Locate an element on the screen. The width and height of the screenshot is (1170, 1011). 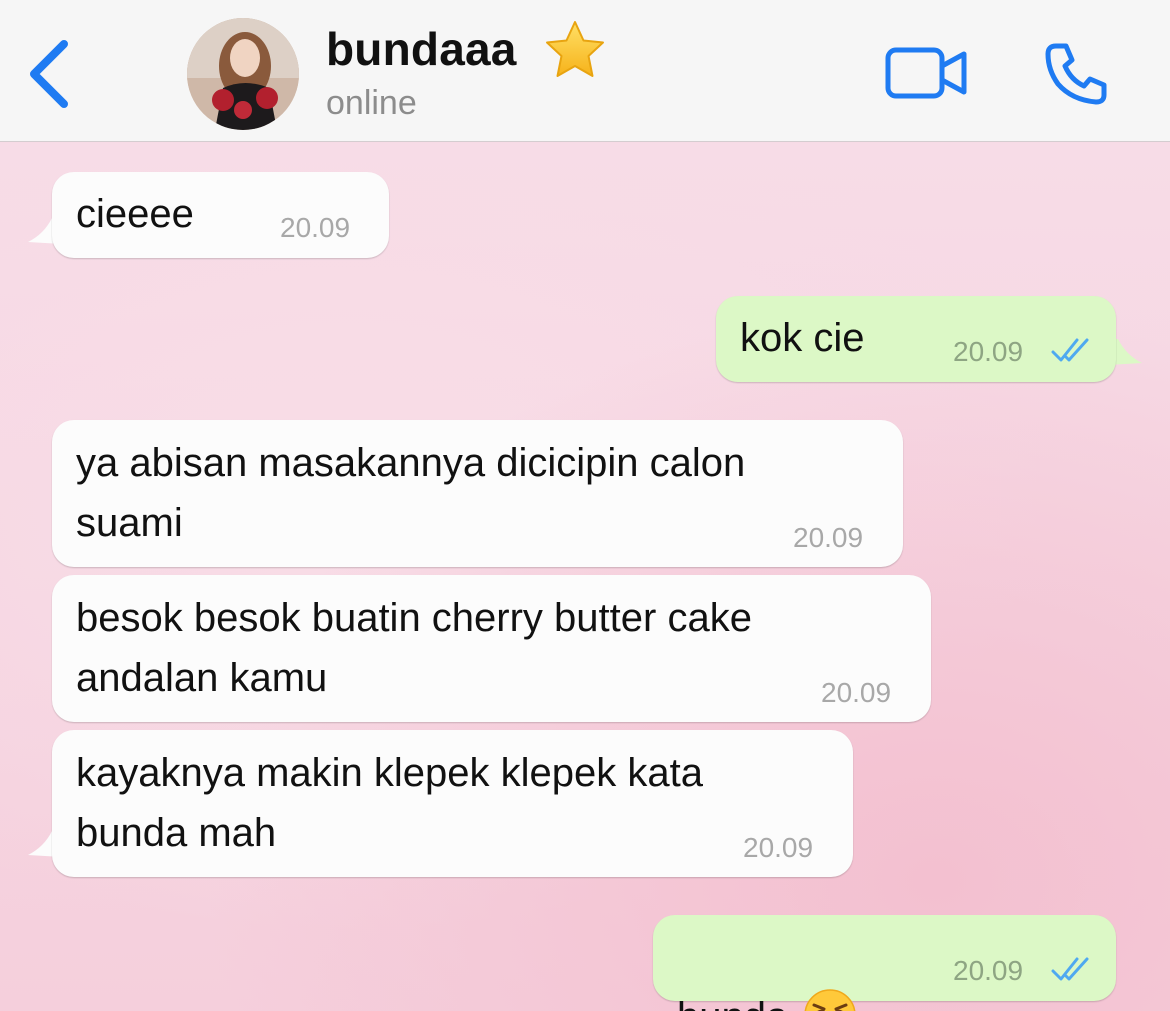
message-text-content: bunda is located at coordinates (732, 1003).